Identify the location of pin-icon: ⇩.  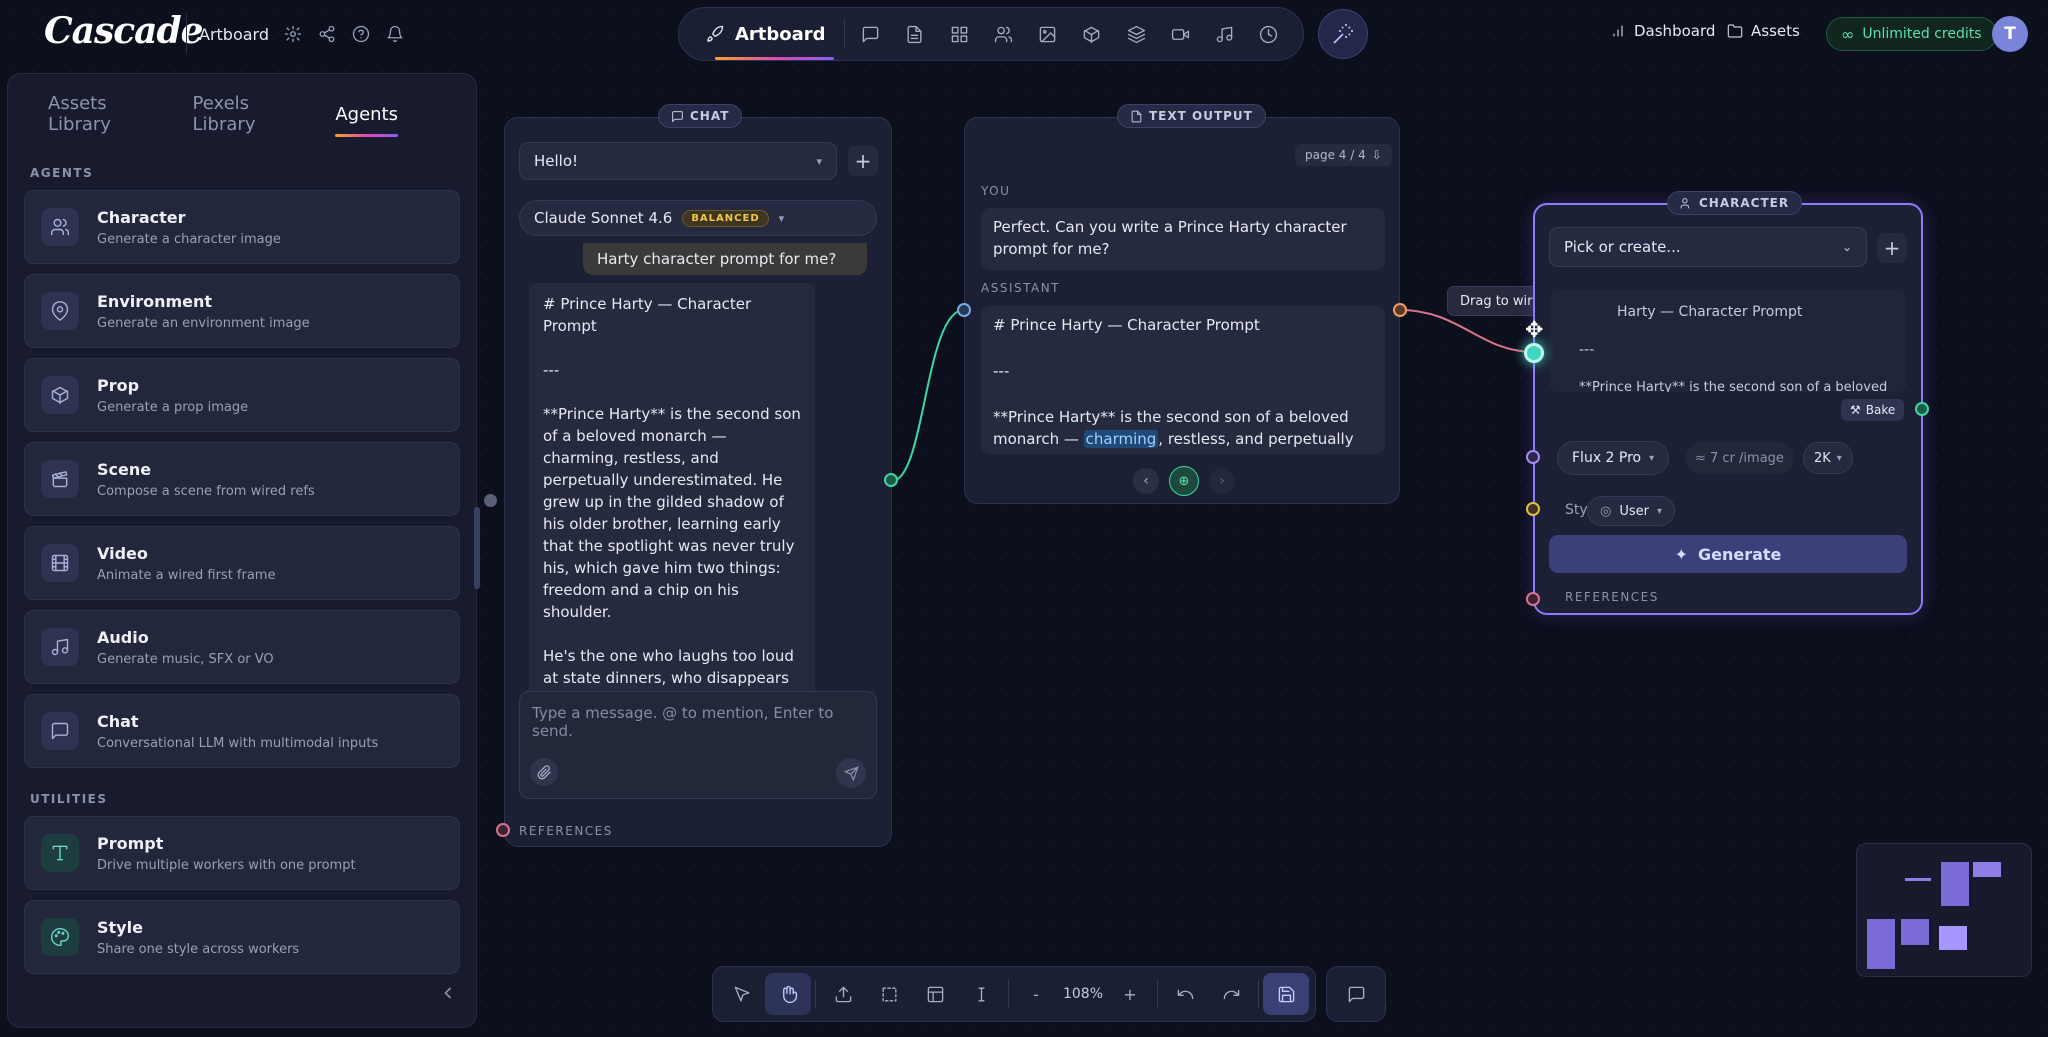
(1376, 155).